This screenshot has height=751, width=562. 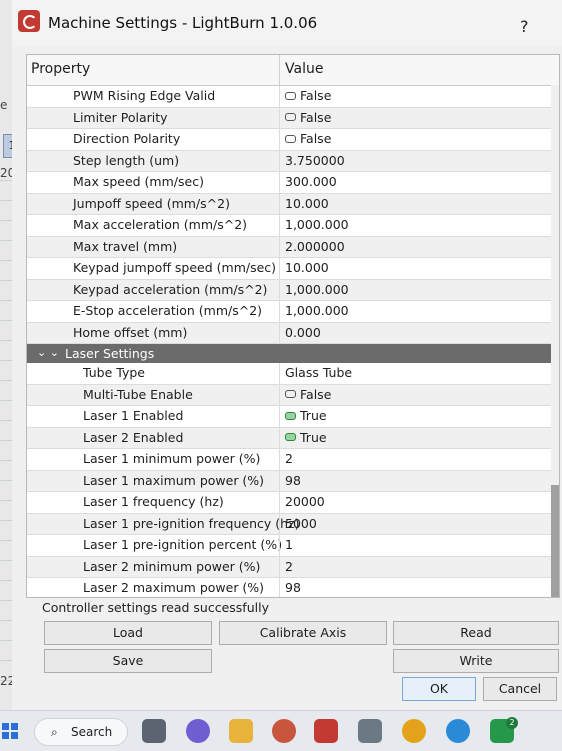 I want to click on help-button: ?, so click(x=524, y=26).